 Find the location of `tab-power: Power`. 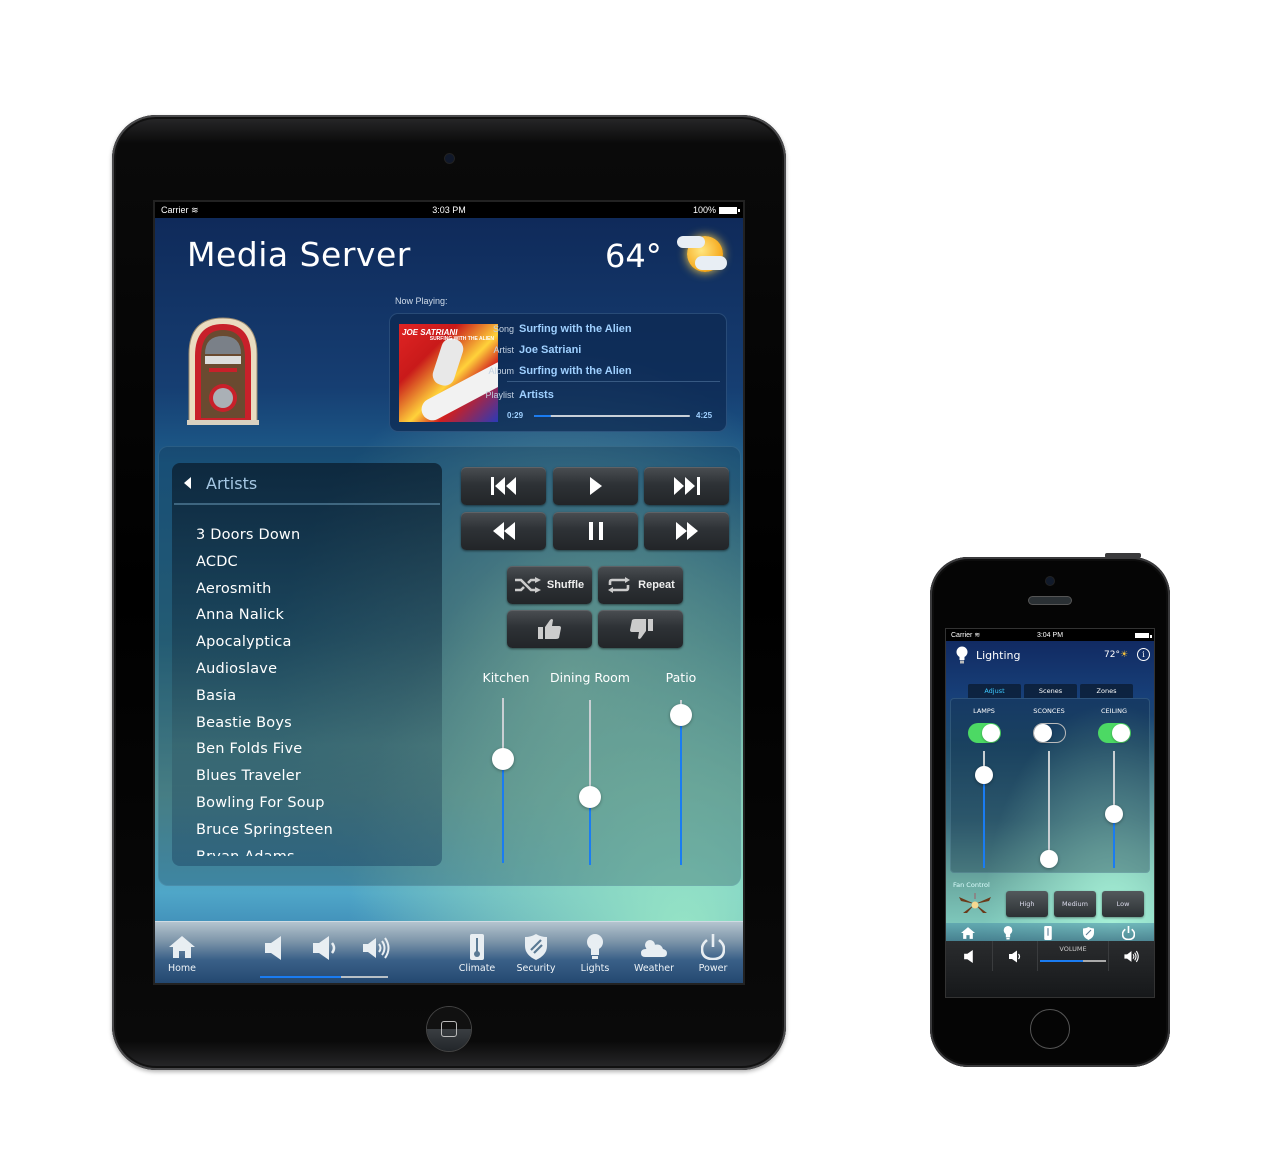

tab-power: Power is located at coordinates (713, 953).